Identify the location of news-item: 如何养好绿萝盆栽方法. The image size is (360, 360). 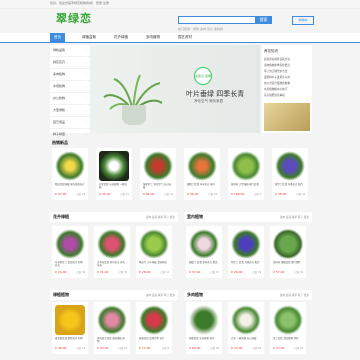
(287, 59).